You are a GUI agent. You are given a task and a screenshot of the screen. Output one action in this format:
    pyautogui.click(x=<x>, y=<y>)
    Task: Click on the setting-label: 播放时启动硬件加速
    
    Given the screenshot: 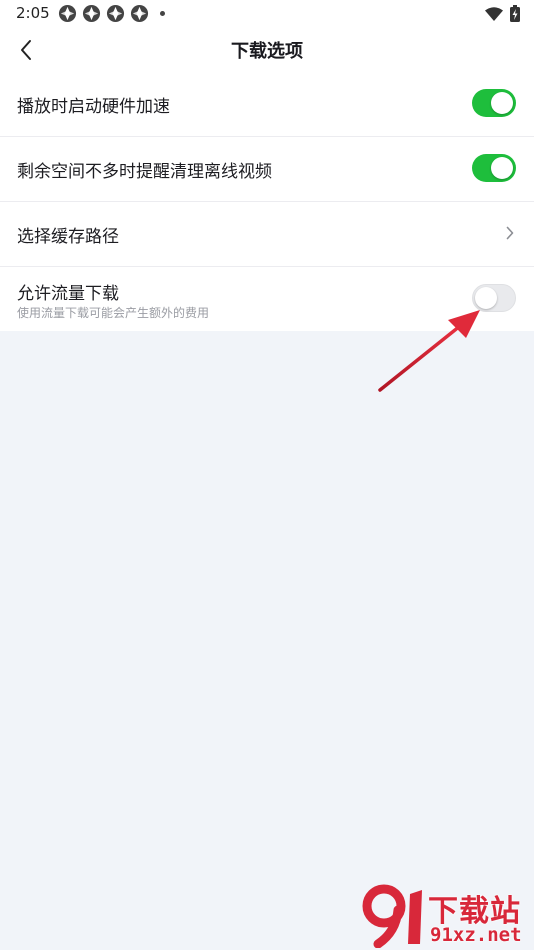 What is the action you would take?
    pyautogui.click(x=93, y=107)
    